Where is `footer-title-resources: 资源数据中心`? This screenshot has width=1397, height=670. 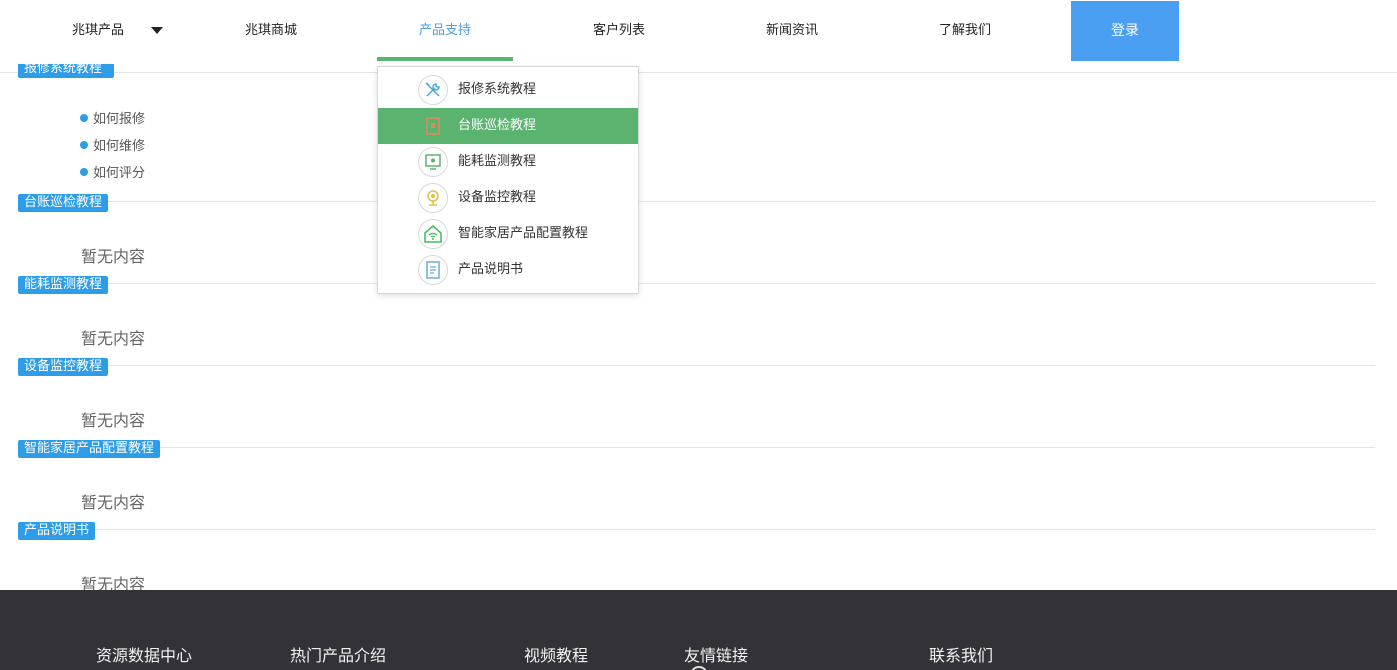 footer-title-resources: 资源数据中心 is located at coordinates (144, 654).